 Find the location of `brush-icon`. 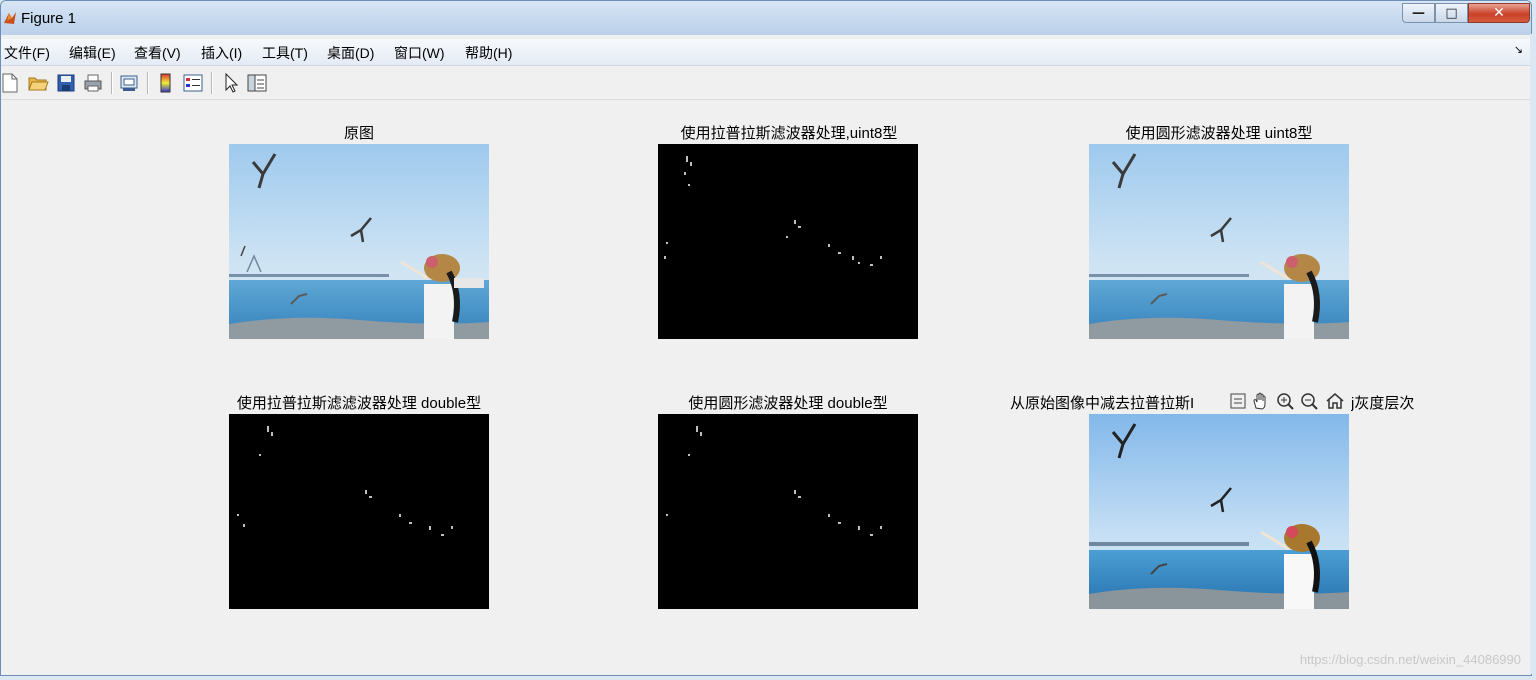

brush-icon is located at coordinates (1238, 401).